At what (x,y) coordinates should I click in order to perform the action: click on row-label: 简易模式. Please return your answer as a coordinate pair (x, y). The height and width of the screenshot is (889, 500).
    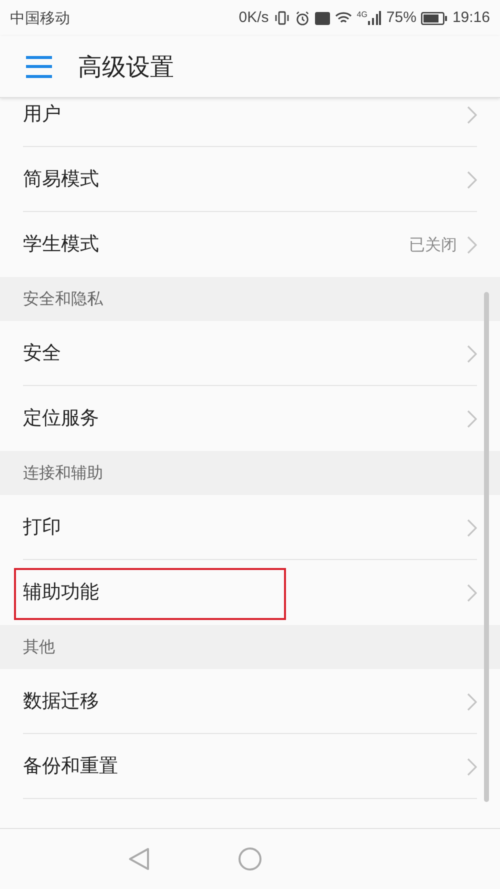
    Looking at the image, I should click on (61, 179).